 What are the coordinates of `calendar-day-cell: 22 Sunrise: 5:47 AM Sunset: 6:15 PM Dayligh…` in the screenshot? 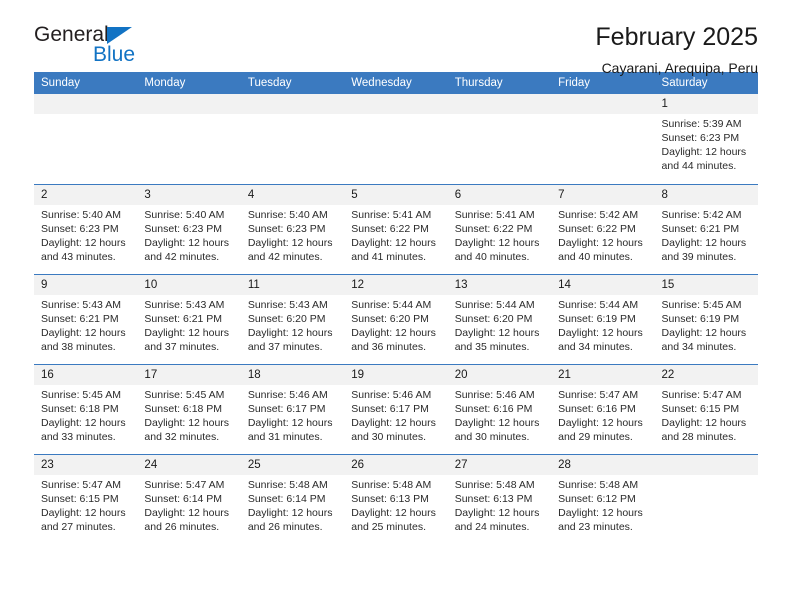 It's located at (706, 408).